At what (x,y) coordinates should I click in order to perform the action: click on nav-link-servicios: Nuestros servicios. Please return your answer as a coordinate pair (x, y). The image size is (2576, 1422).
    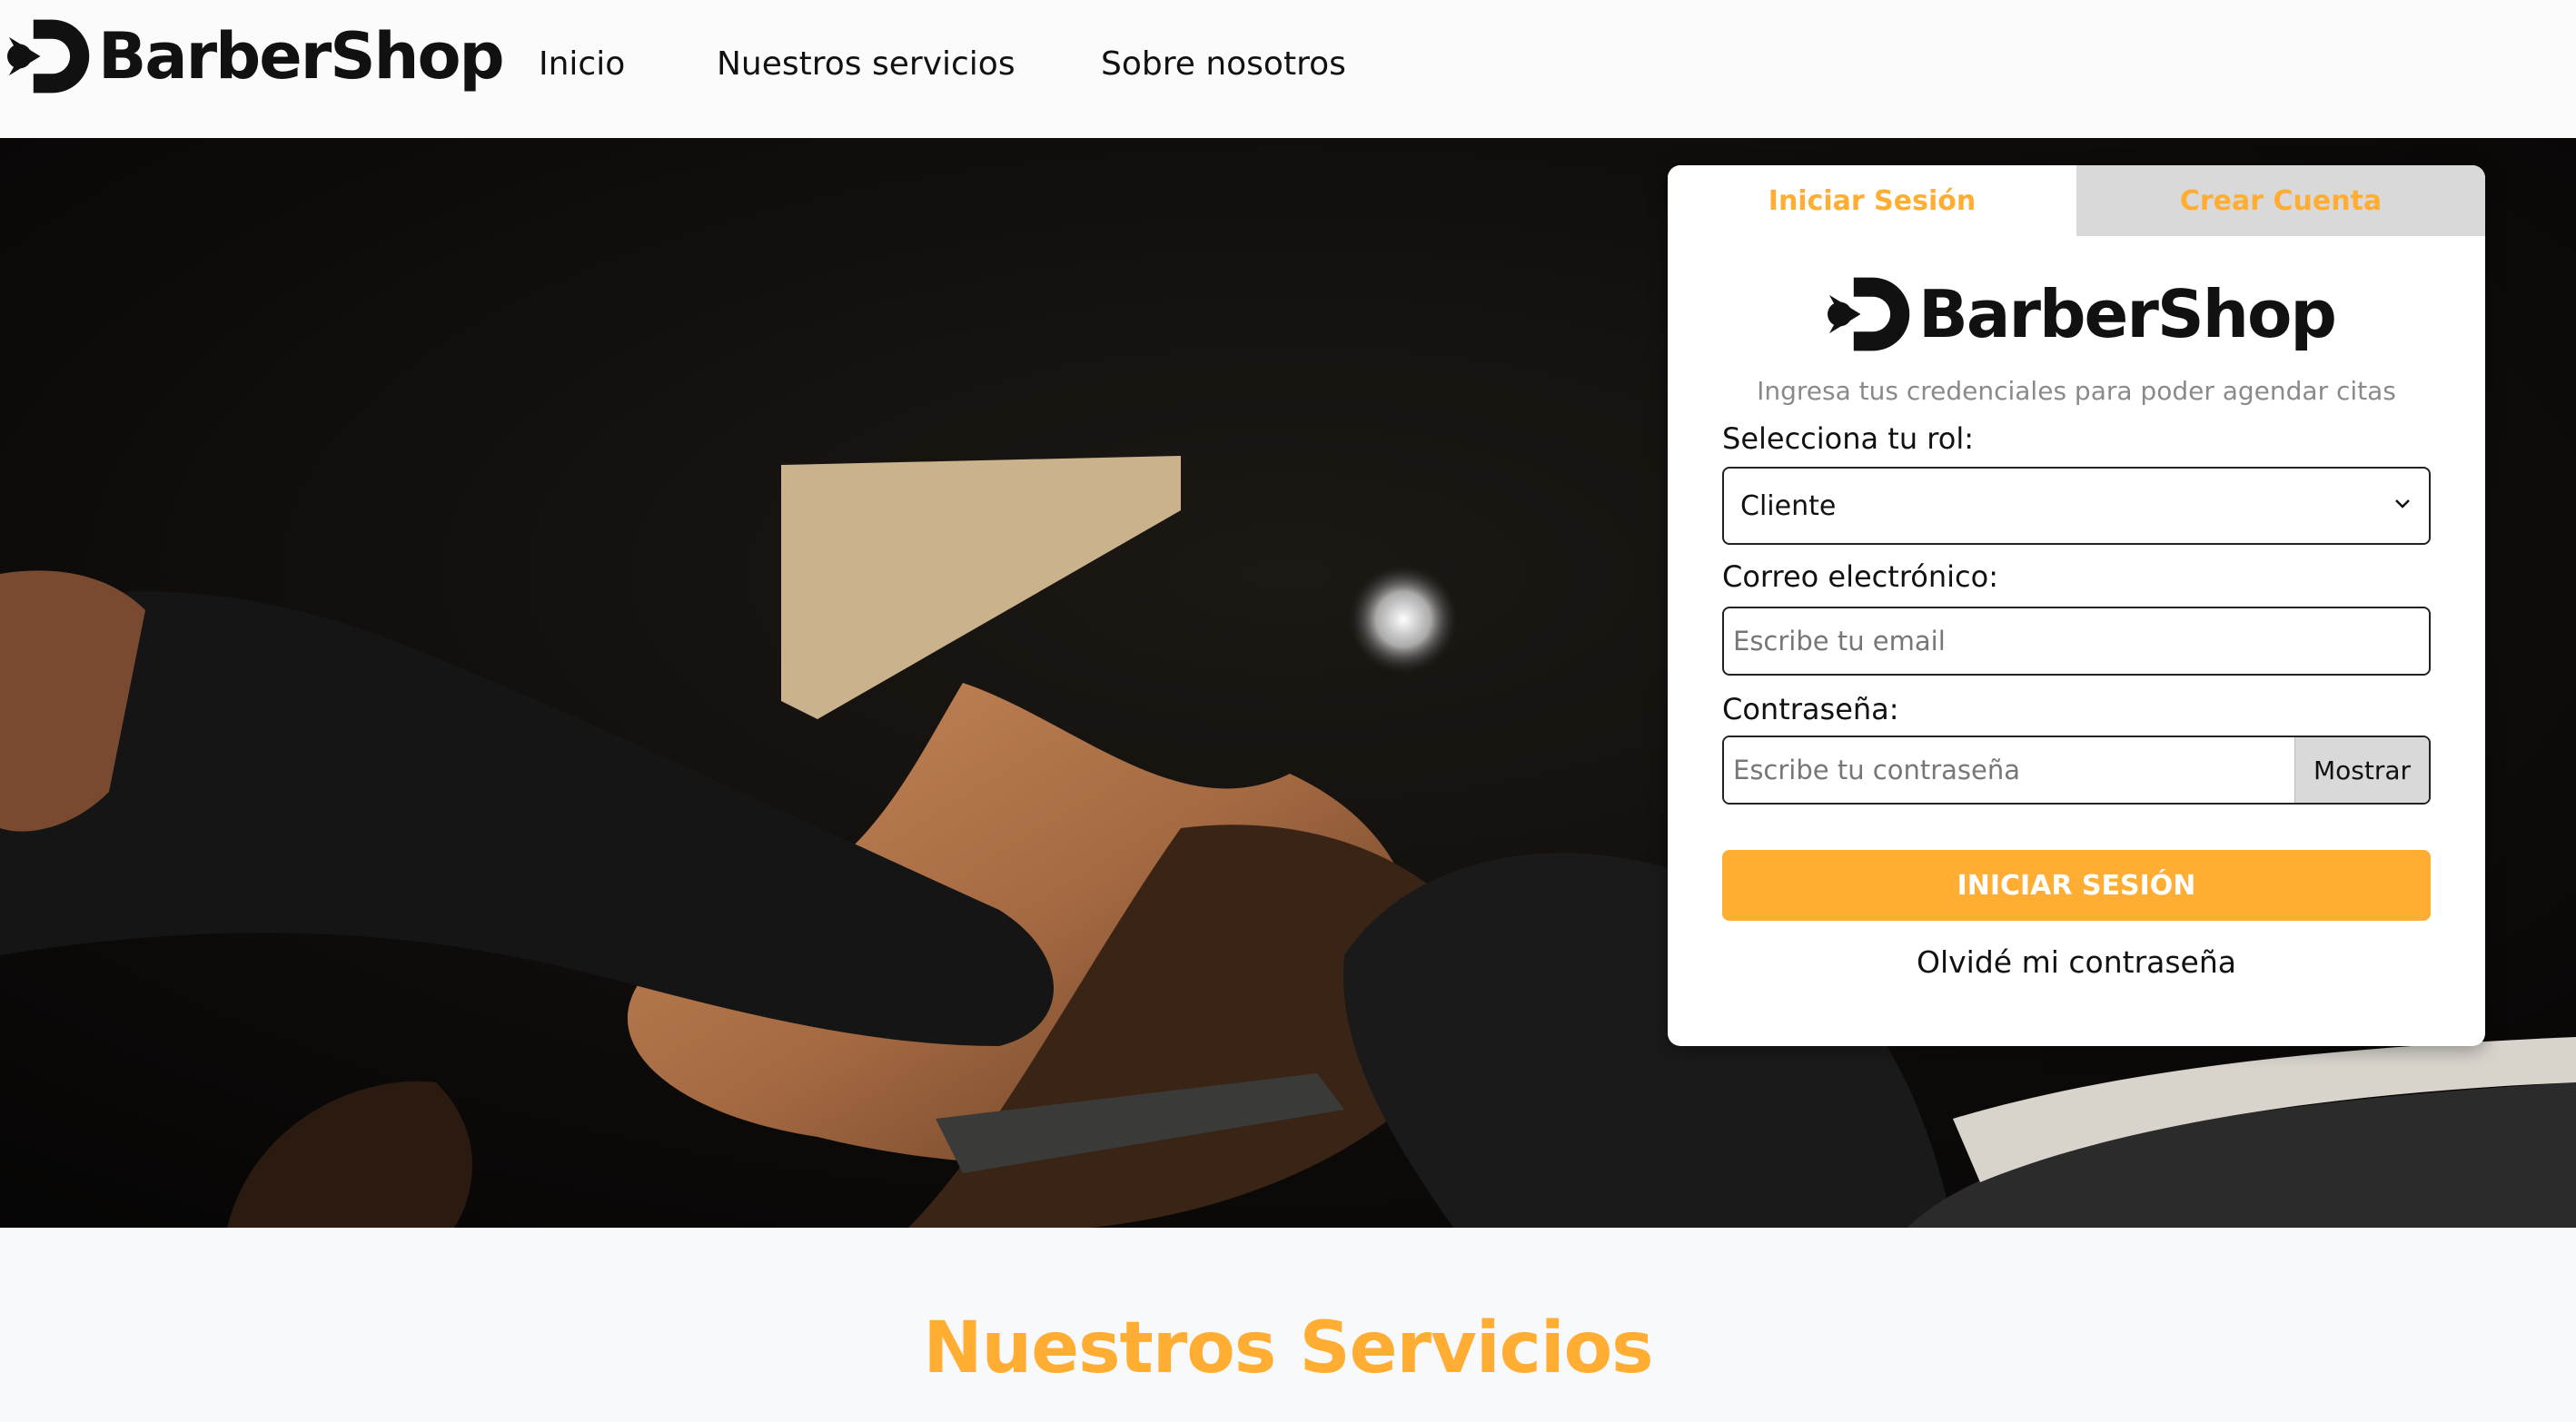
    Looking at the image, I should click on (866, 64).